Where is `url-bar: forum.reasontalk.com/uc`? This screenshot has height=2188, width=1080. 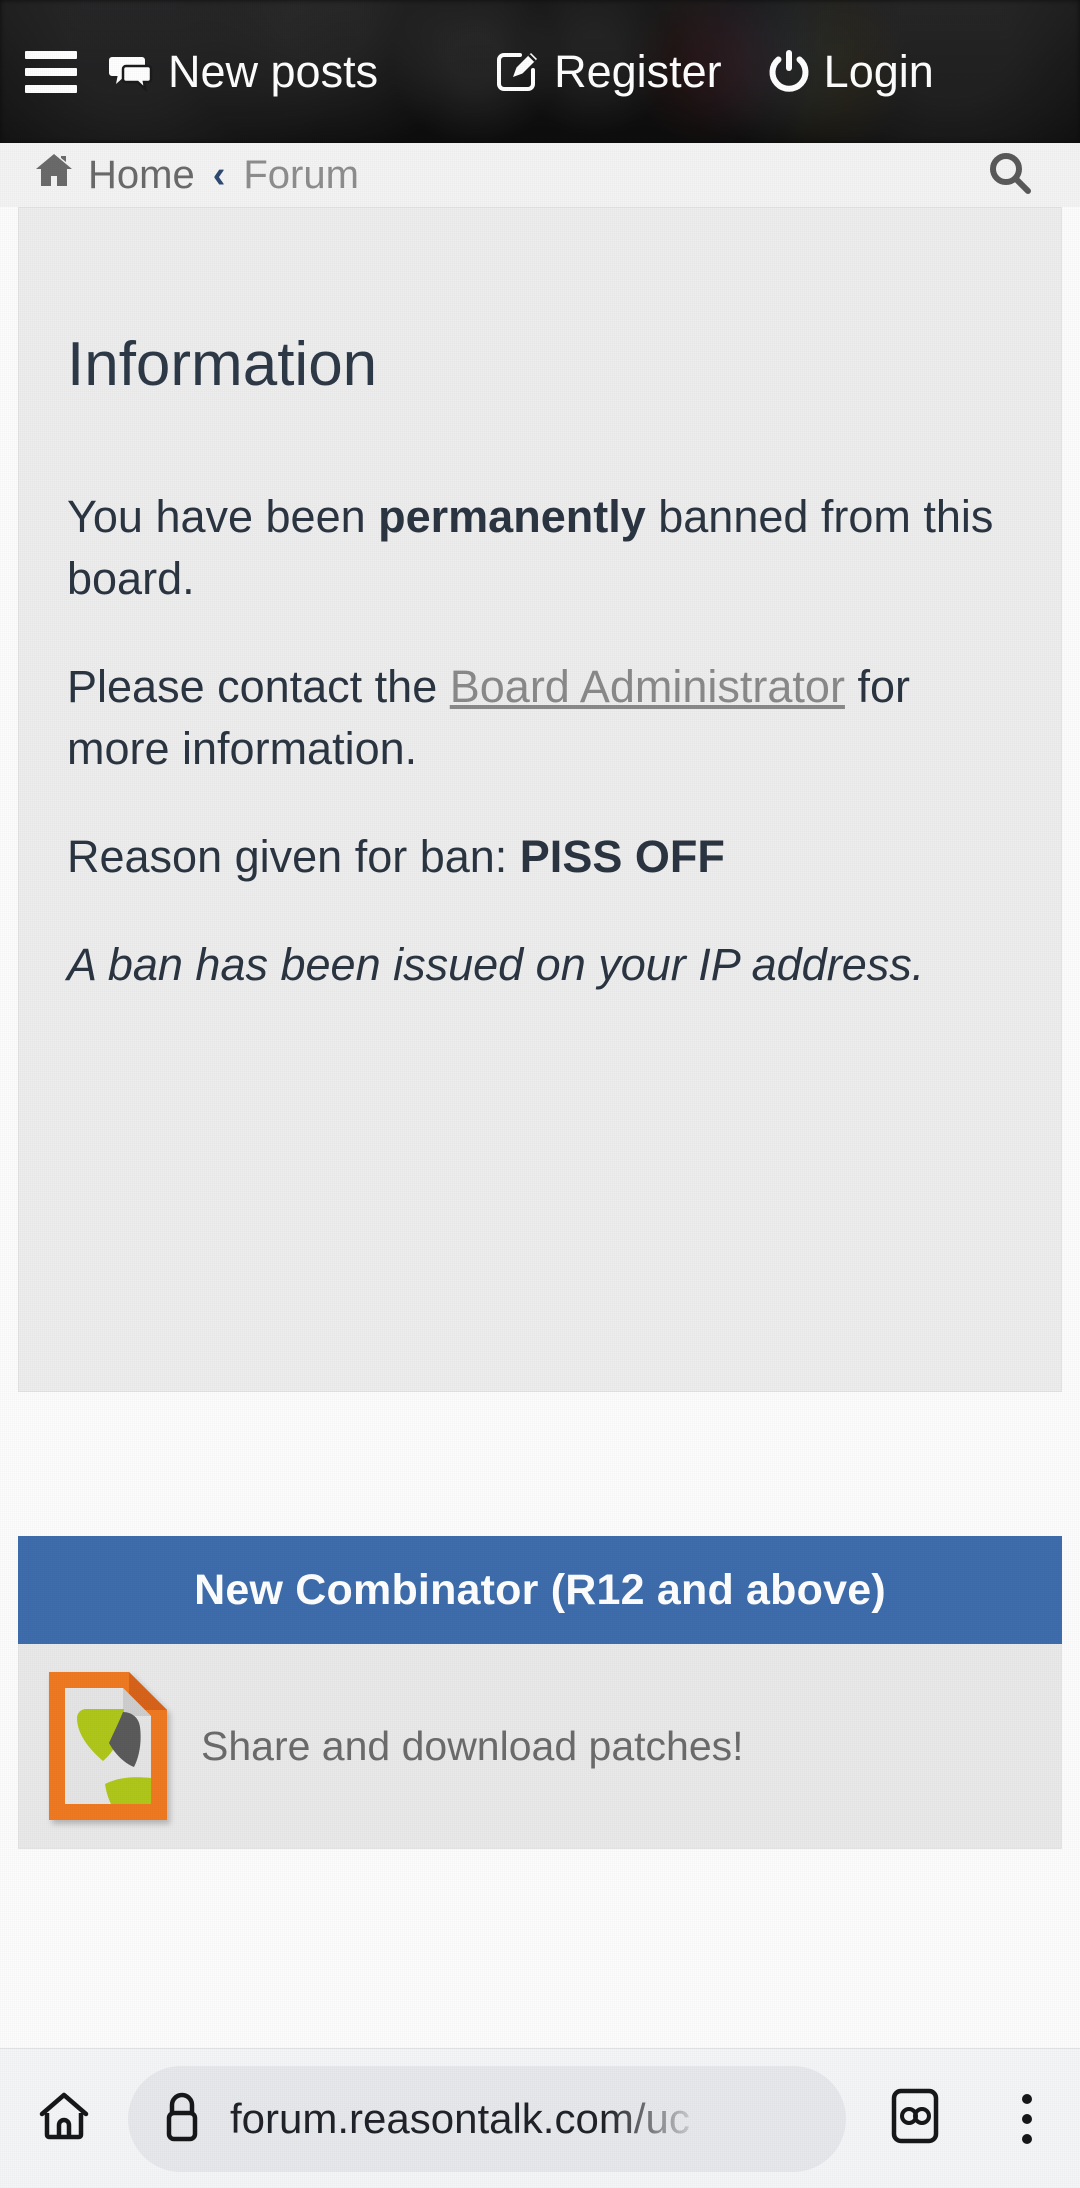
url-bar: forum.reasontalk.com/uc is located at coordinates (487, 2118).